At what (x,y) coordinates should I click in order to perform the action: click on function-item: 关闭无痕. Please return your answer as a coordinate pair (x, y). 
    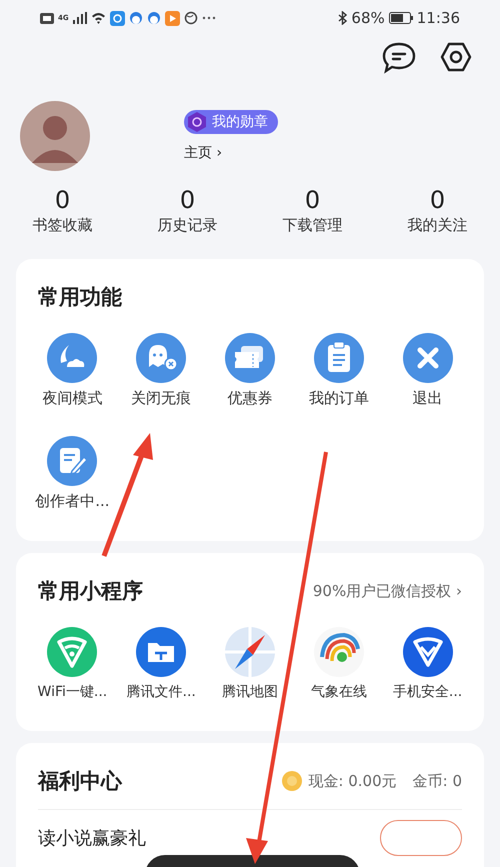
    Looking at the image, I should click on (161, 370).